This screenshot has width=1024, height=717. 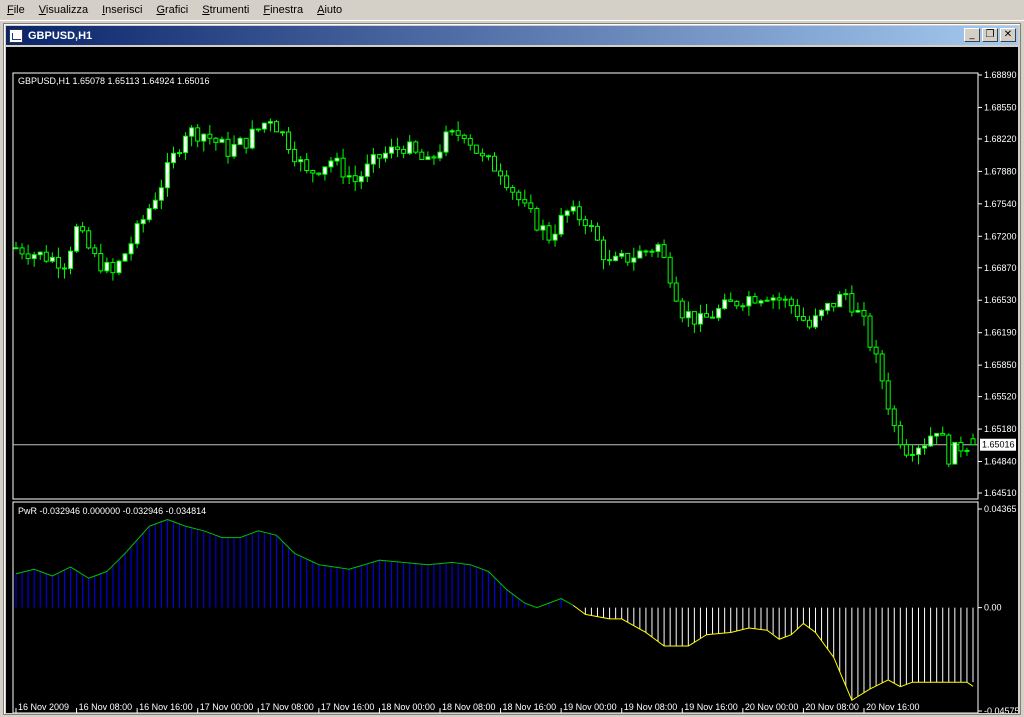 What do you see at coordinates (16, 35) in the screenshot?
I see `chart-window-icon` at bounding box center [16, 35].